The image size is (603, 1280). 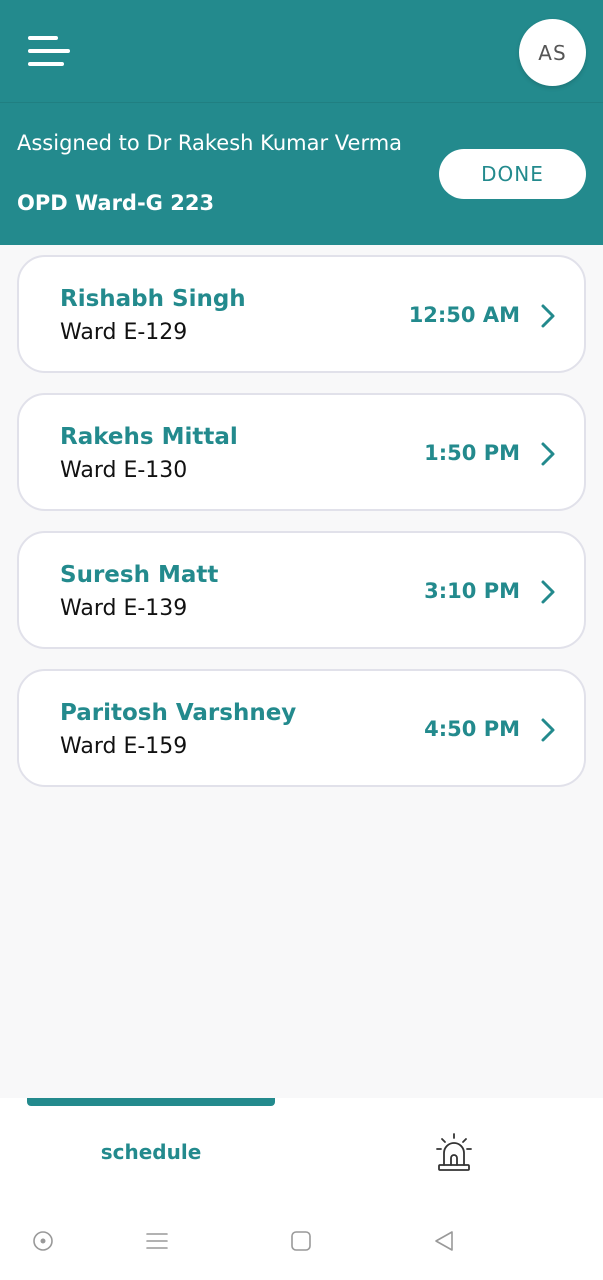 I want to click on done-button: DONE, so click(x=512, y=174).